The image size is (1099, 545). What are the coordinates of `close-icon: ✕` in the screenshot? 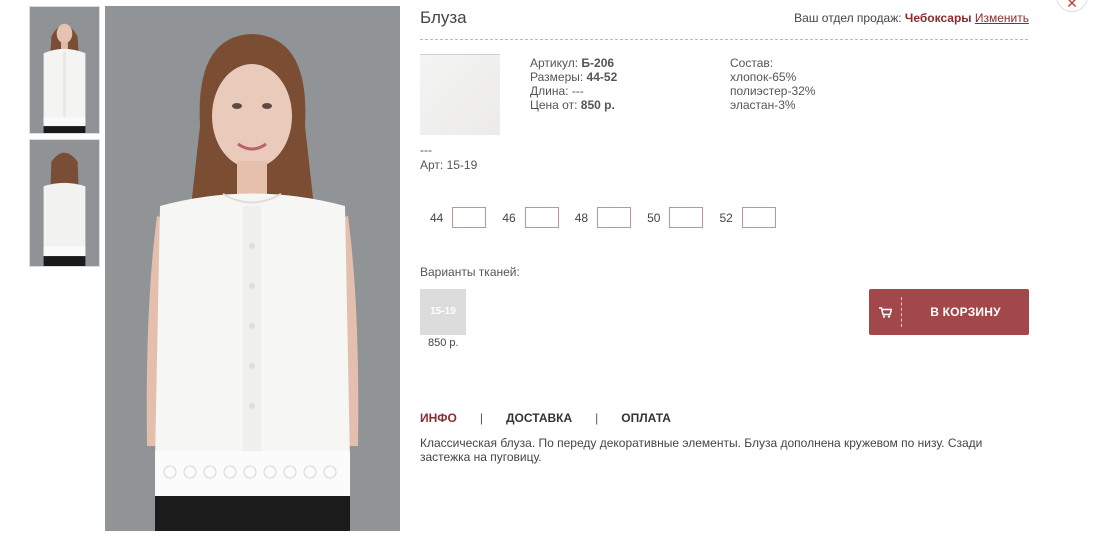 It's located at (1072, 5).